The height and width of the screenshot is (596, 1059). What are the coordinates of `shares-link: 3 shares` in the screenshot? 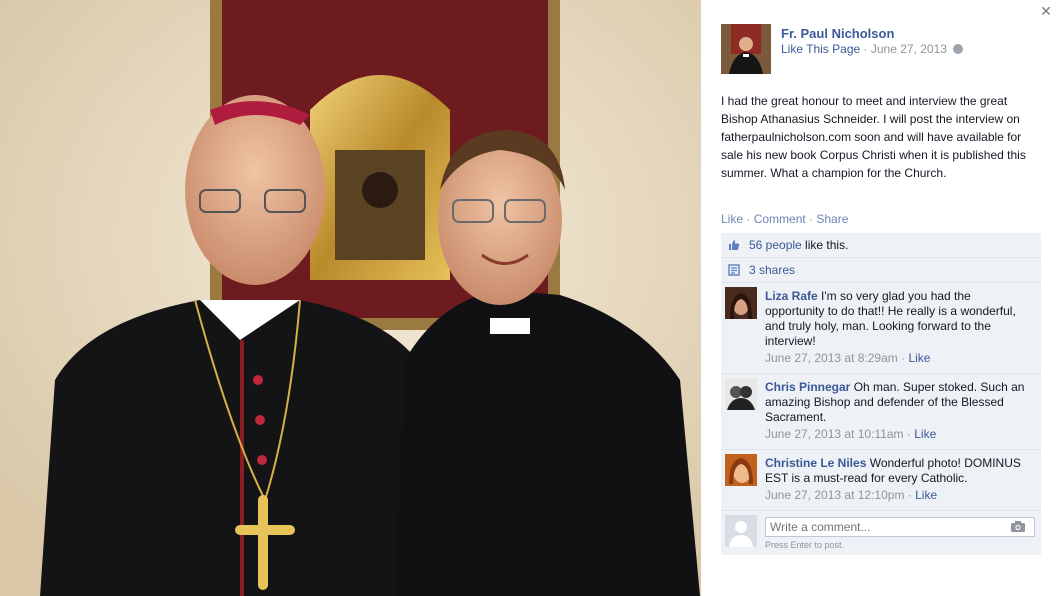 It's located at (772, 270).